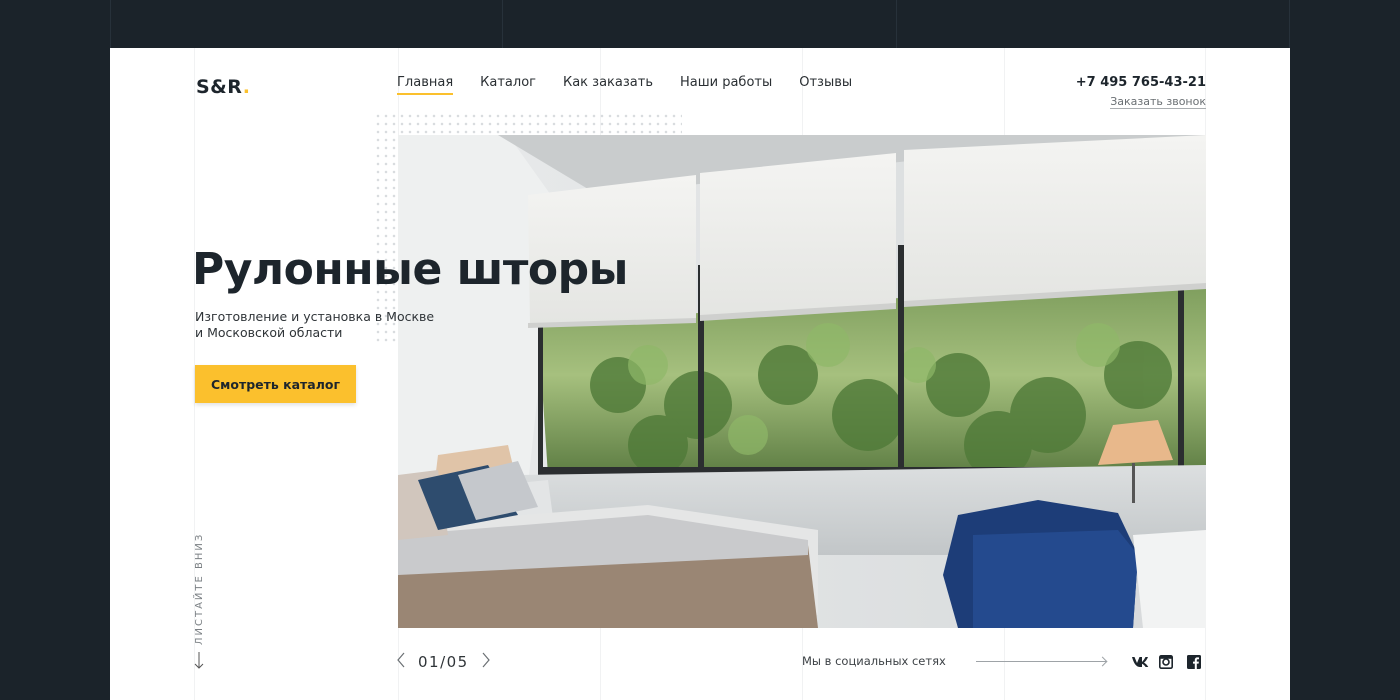 The width and height of the screenshot is (1400, 700). Describe the element at coordinates (410, 269) in the screenshot. I see `hero-title: Рулонные шторы` at that location.